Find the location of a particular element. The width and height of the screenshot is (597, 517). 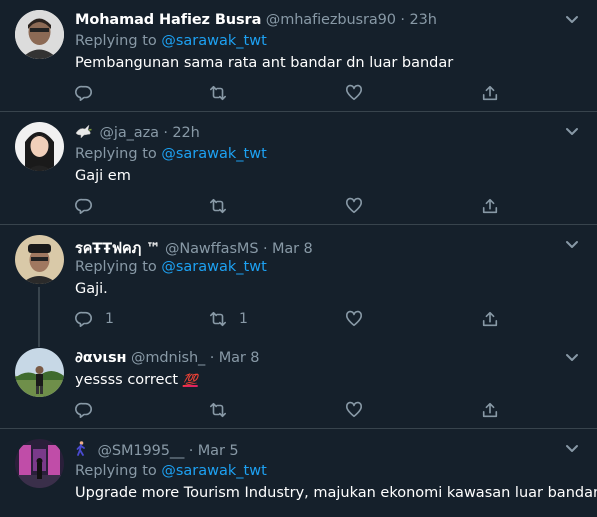

timestamp: 23h is located at coordinates (422, 20).